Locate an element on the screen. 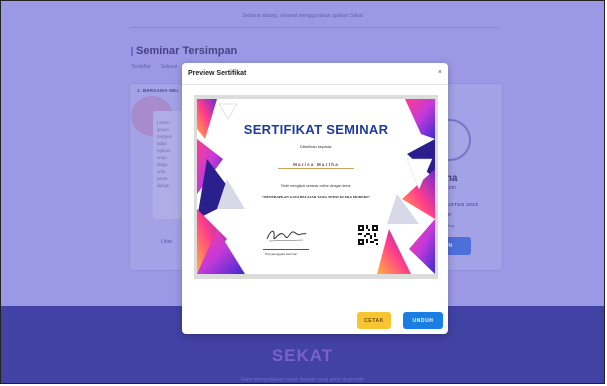 This screenshot has height=386, width=607. signature-line is located at coordinates (286, 249).